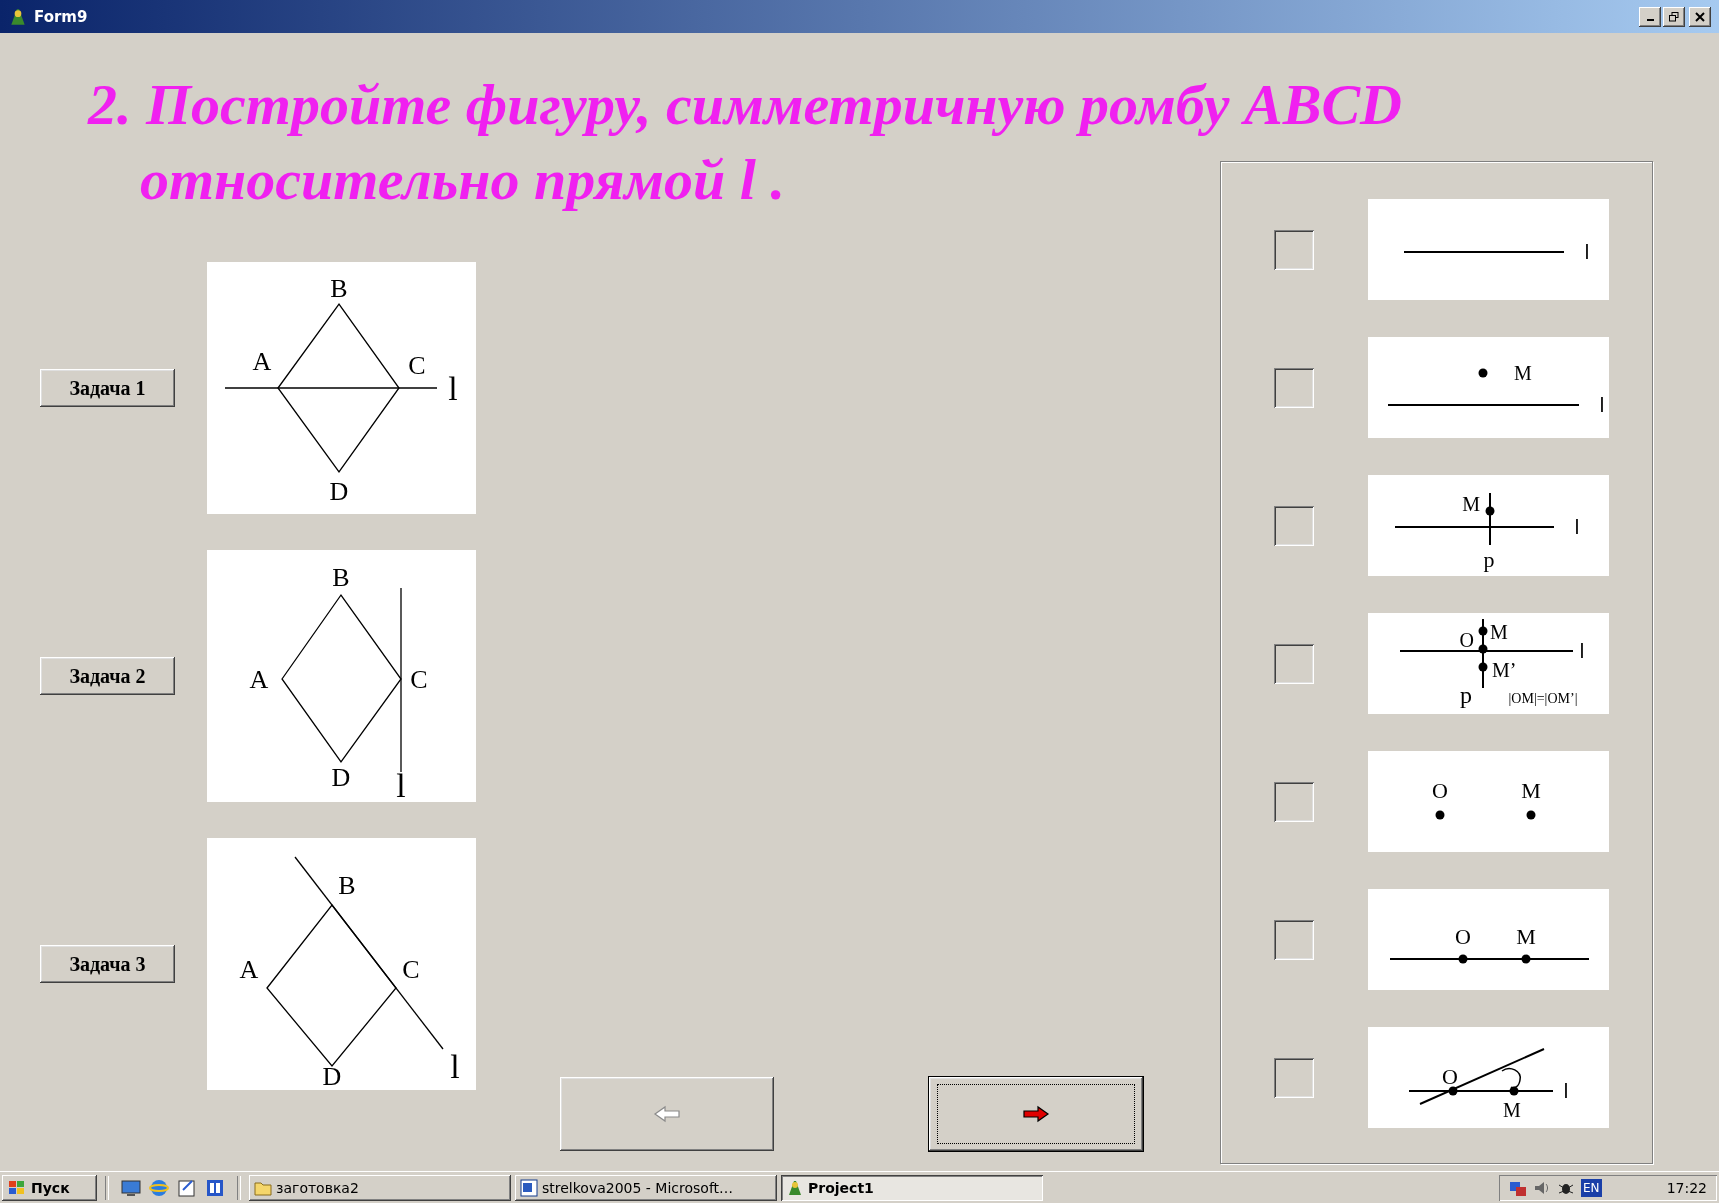  What do you see at coordinates (1650, 20) in the screenshot?
I see `minimize-icon` at bounding box center [1650, 20].